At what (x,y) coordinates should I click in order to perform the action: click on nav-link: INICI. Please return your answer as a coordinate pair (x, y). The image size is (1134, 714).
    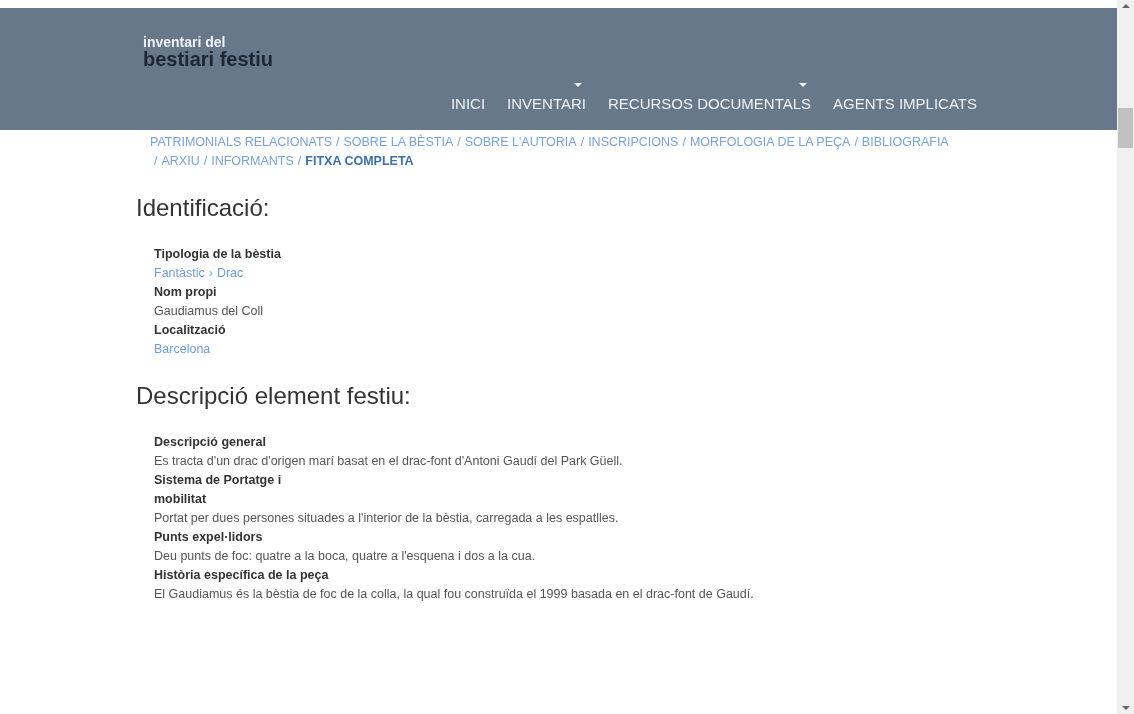
    Looking at the image, I should click on (468, 99).